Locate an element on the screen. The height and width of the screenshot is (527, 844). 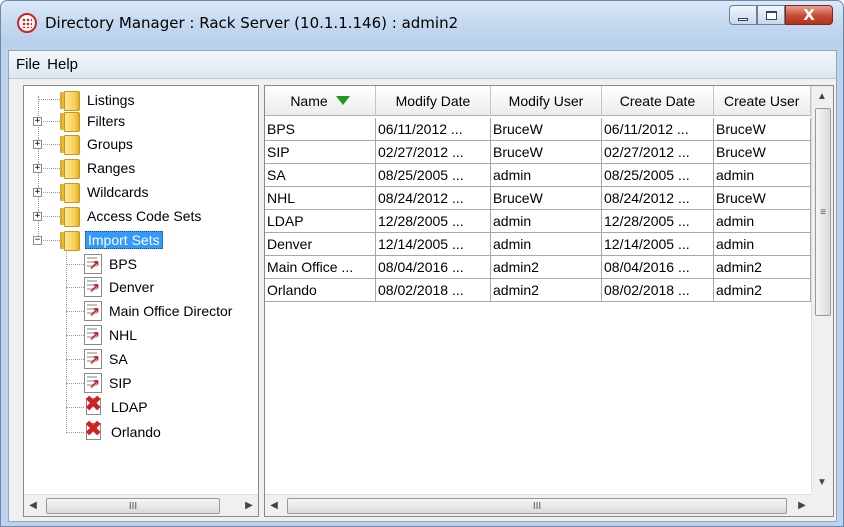
cell-name: BPS is located at coordinates (320, 129).